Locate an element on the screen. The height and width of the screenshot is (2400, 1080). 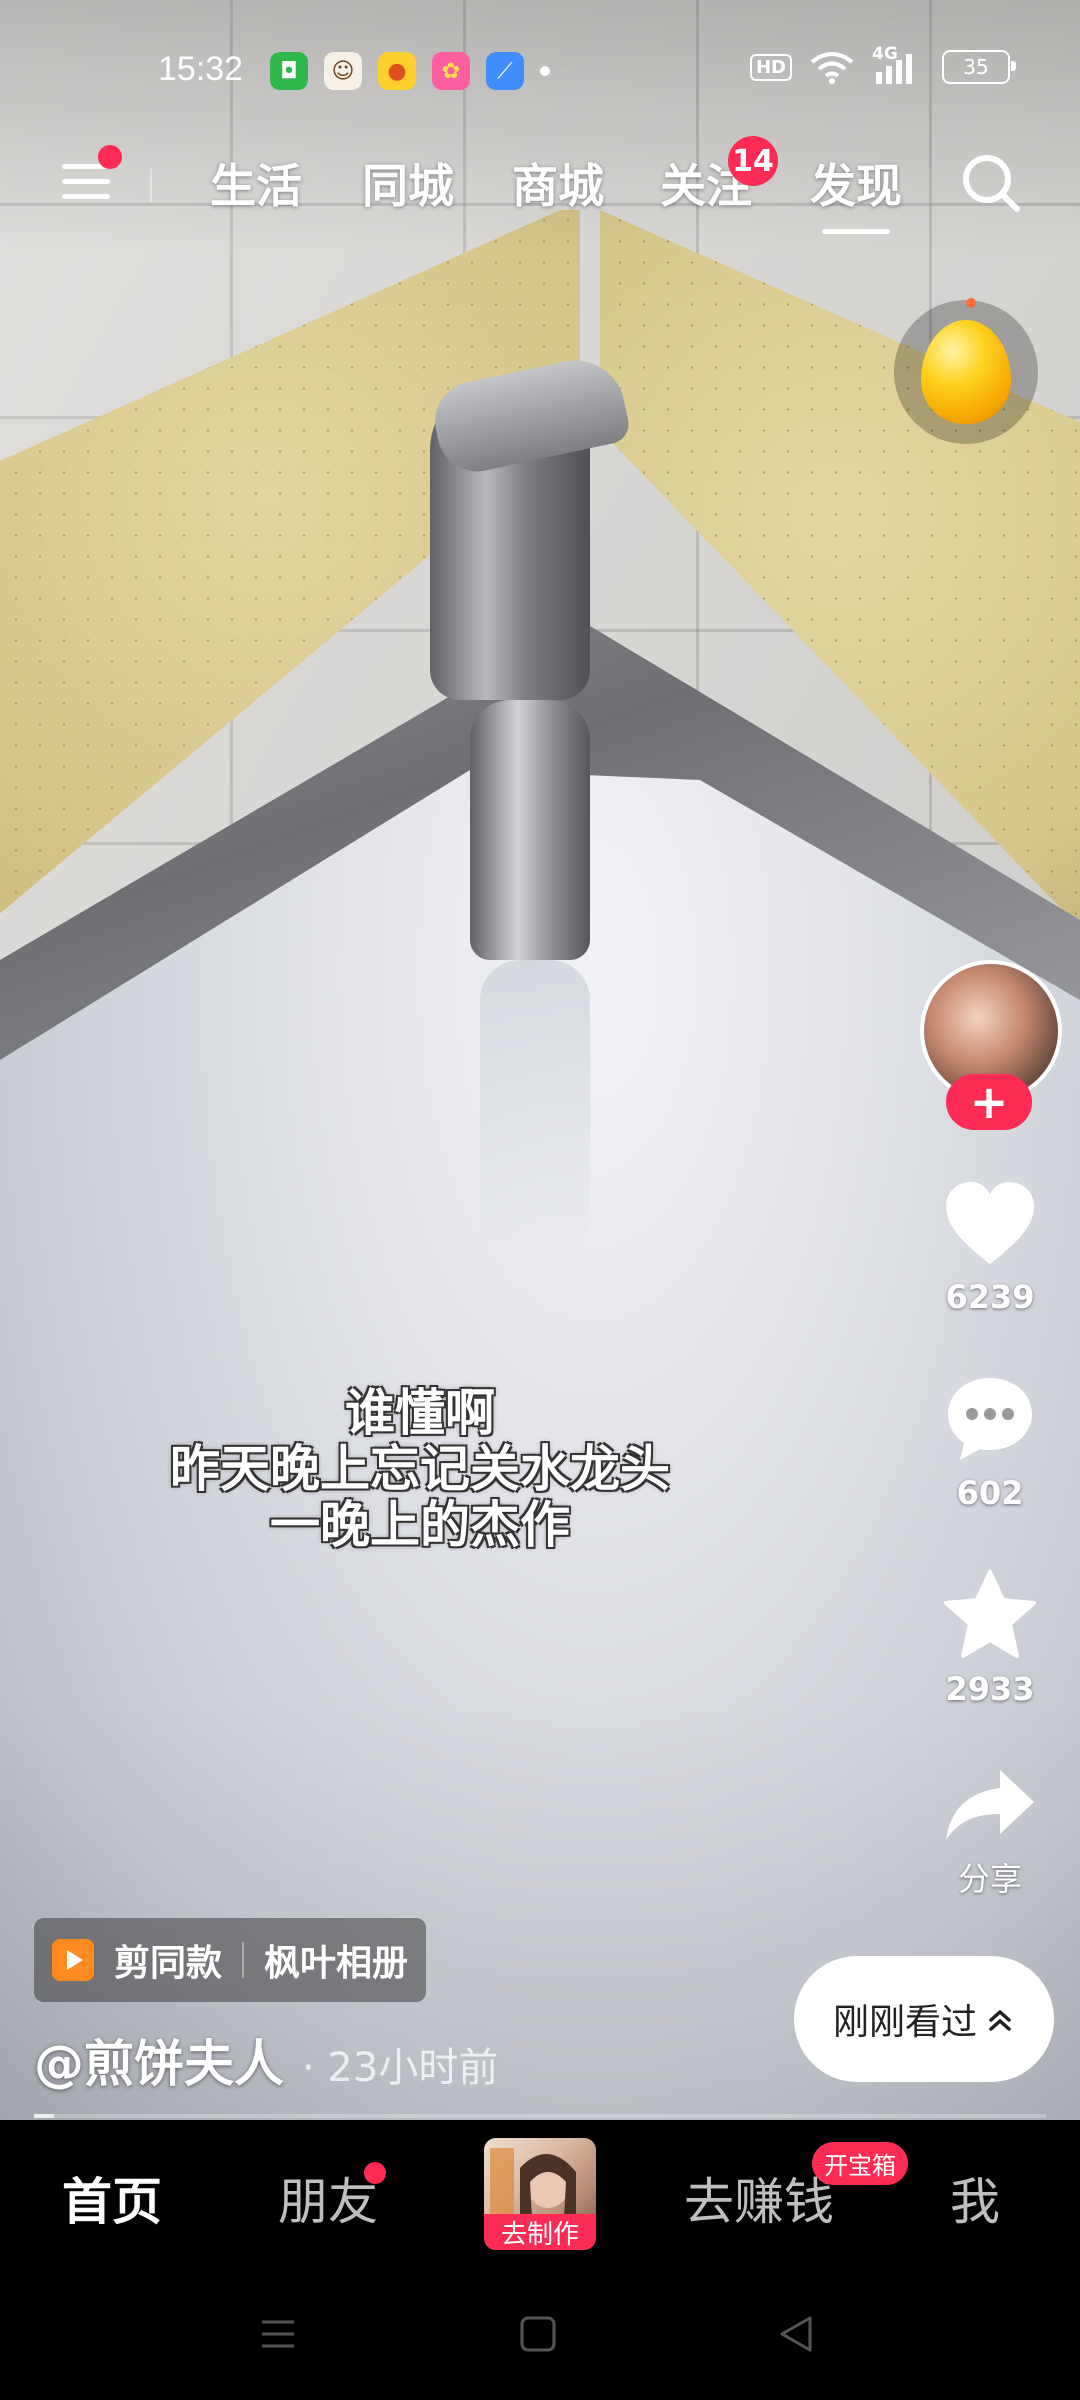
back-triangle-icon is located at coordinates (796, 2334).